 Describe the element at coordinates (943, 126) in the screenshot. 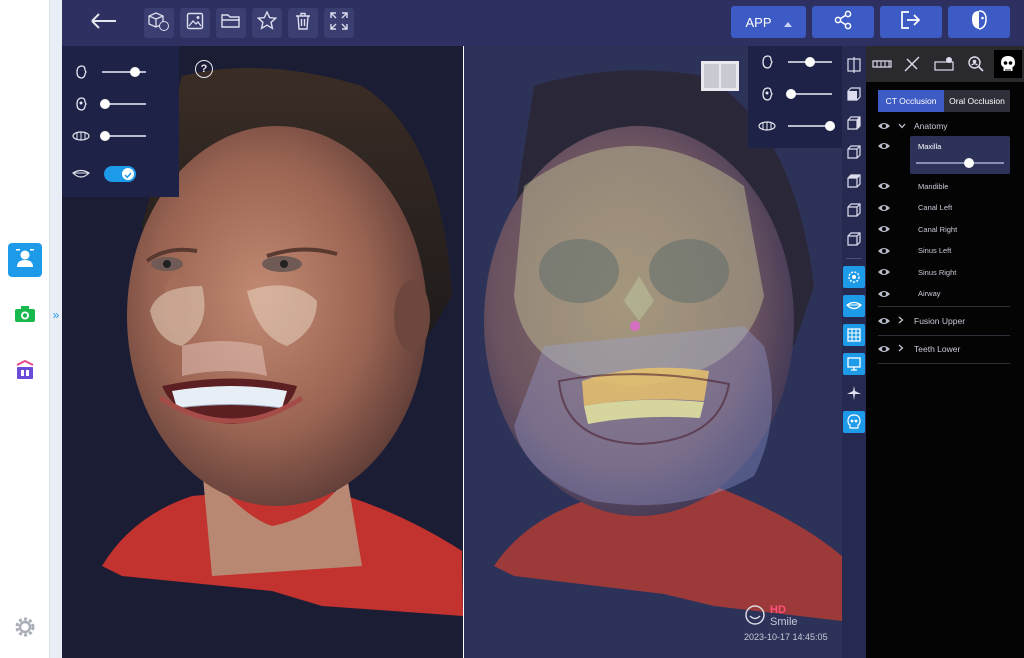

I see `tree-row-anatomy: Anatomy` at that location.